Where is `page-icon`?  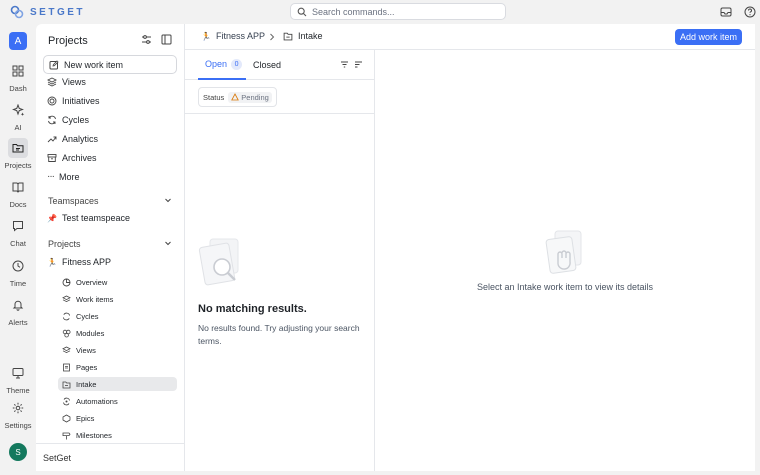
page-icon is located at coordinates (66, 367).